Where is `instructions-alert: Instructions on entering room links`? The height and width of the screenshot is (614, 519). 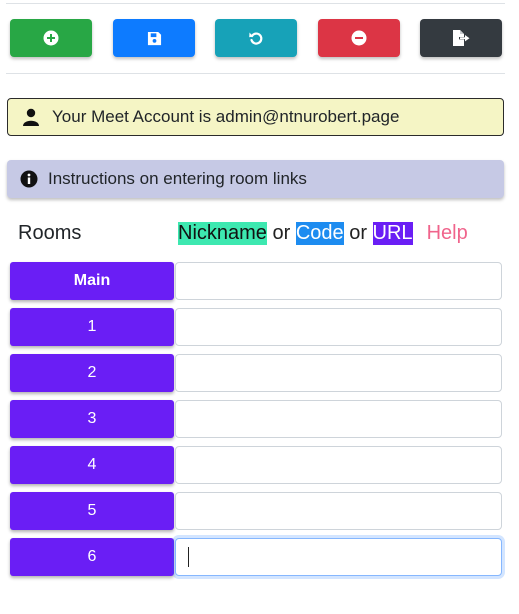 instructions-alert: Instructions on entering room links is located at coordinates (255, 179).